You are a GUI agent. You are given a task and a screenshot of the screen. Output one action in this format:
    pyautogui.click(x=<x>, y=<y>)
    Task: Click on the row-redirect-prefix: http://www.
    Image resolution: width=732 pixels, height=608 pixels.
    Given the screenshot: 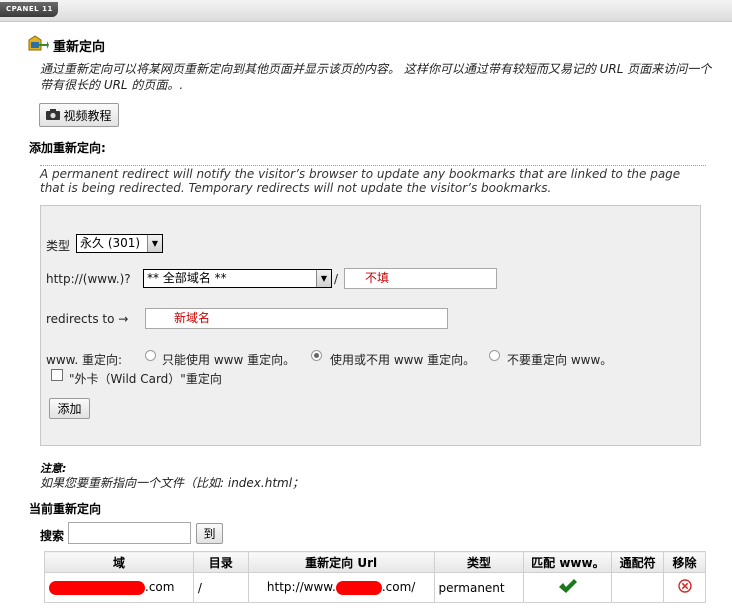 What is the action you would take?
    pyautogui.click(x=301, y=587)
    